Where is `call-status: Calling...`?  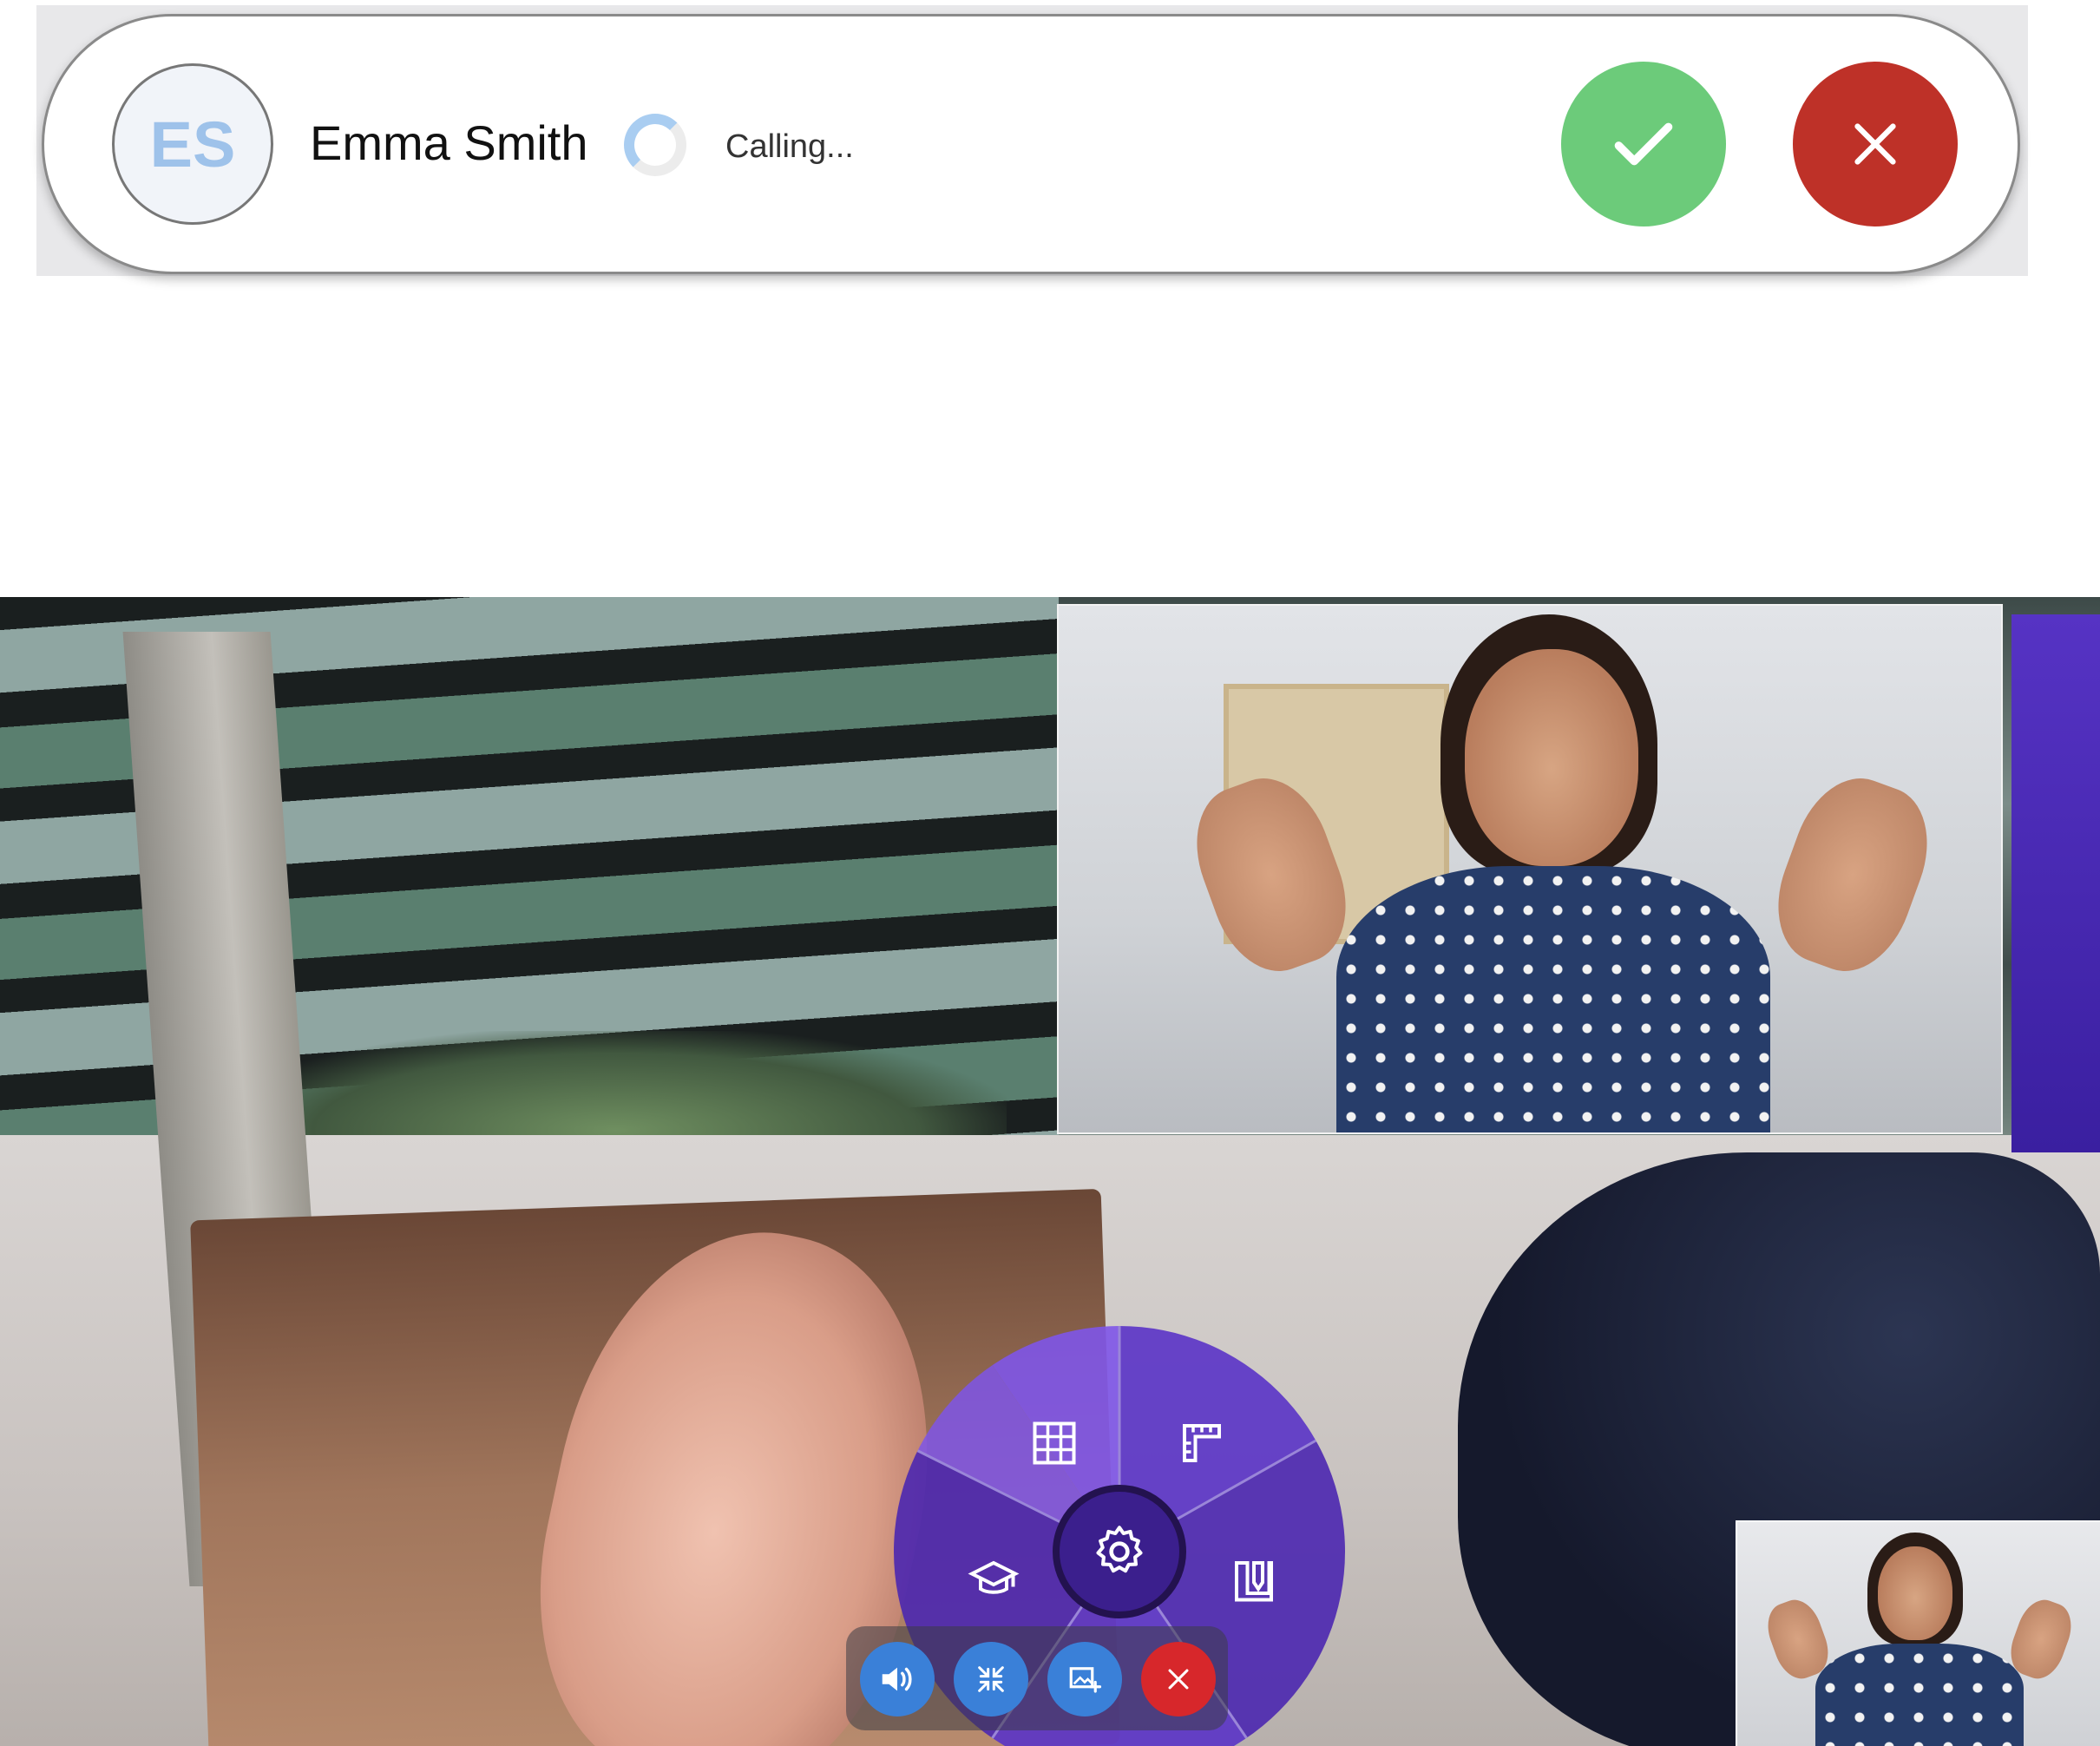
call-status: Calling... is located at coordinates (789, 146).